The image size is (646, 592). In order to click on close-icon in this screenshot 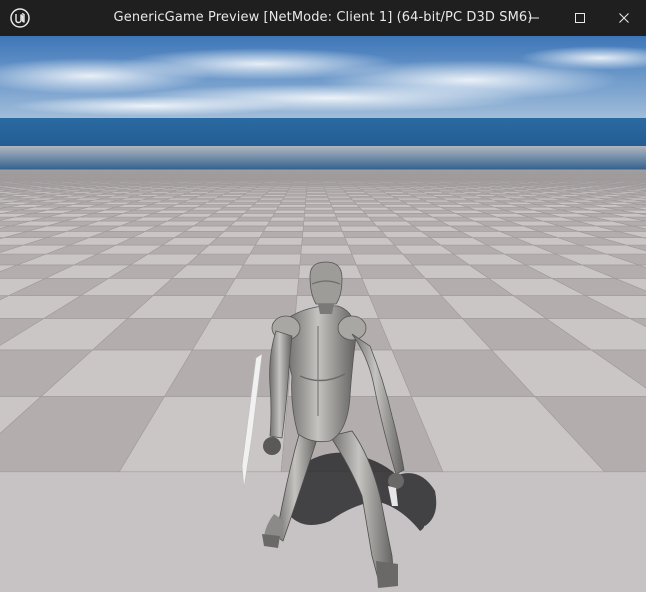, I will do `click(624, 18)`.